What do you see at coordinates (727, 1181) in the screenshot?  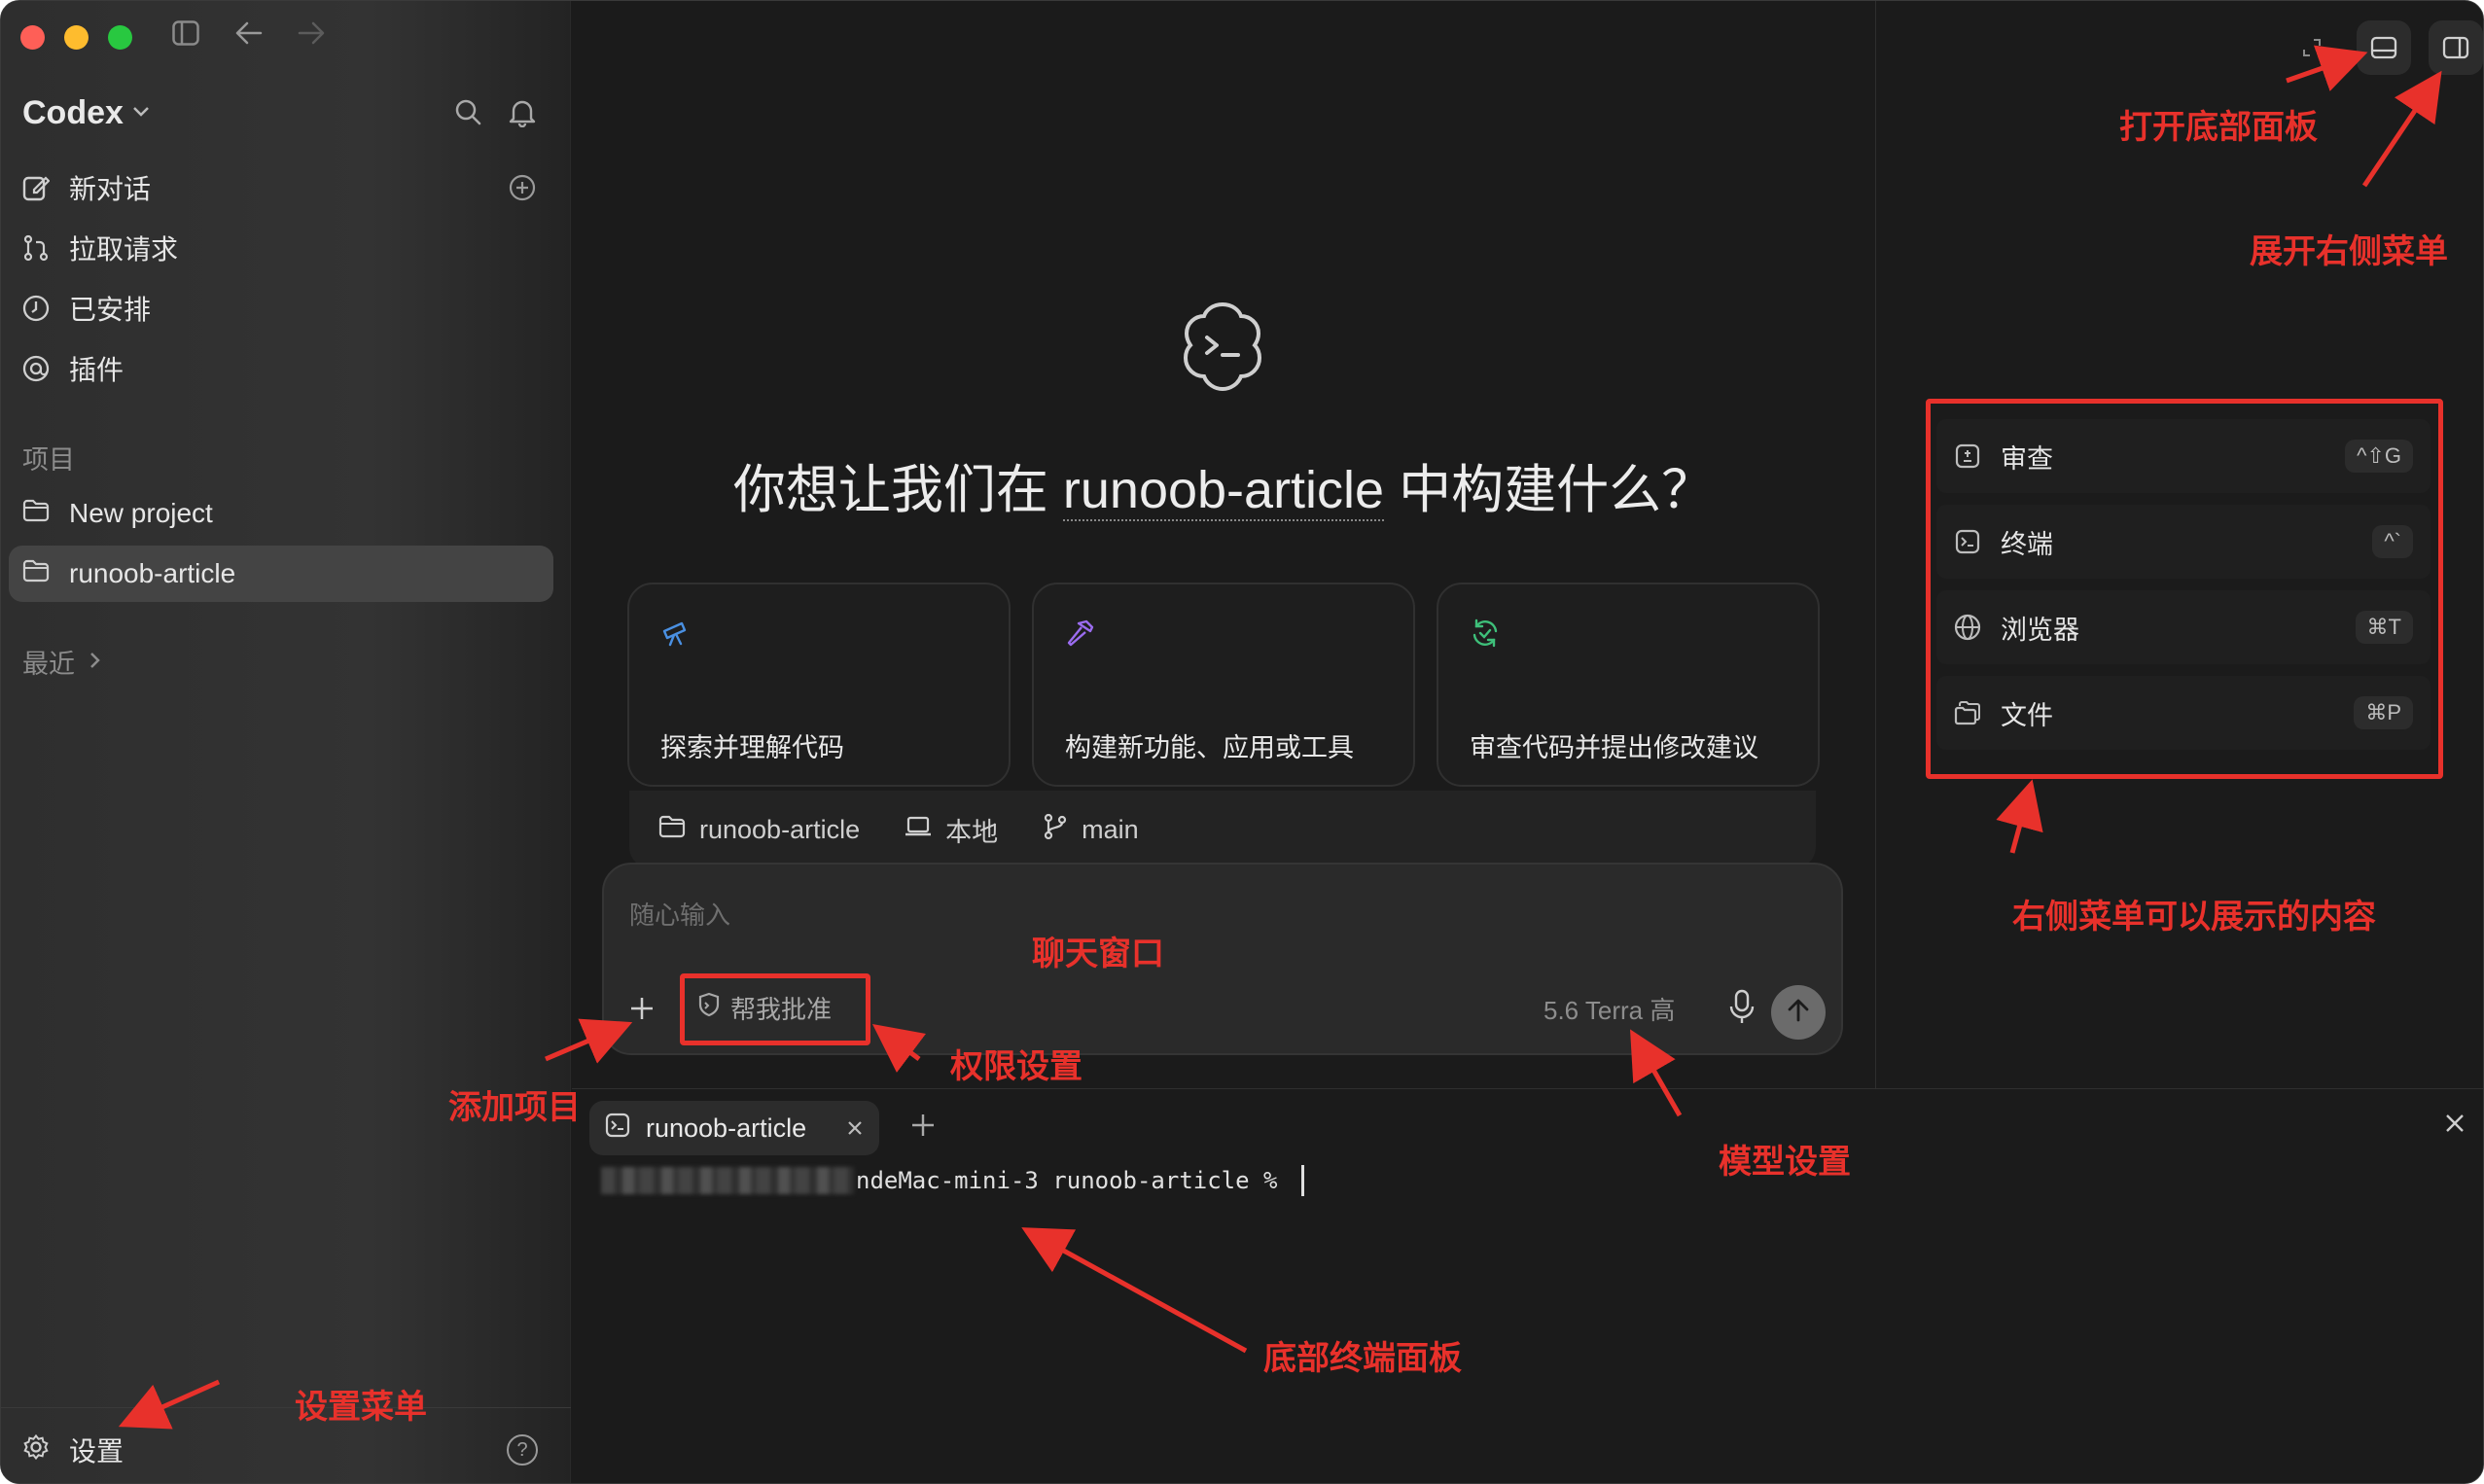 I see `redacted-hostname` at bounding box center [727, 1181].